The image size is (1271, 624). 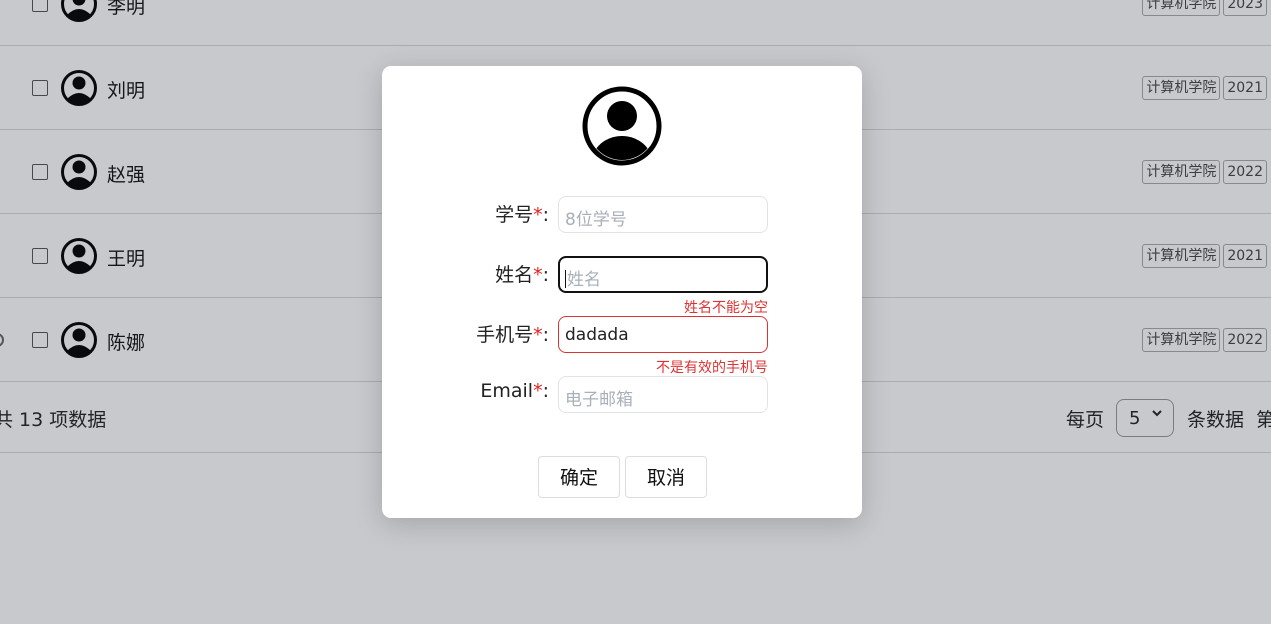 What do you see at coordinates (584, 280) in the screenshot?
I see `name-placeholder: 姓名` at bounding box center [584, 280].